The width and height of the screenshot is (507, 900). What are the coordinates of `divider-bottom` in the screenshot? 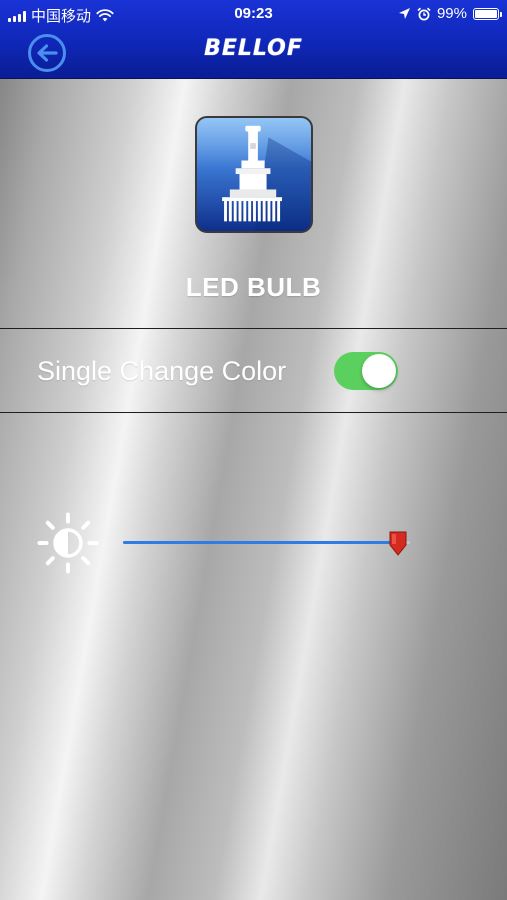 It's located at (253, 412).